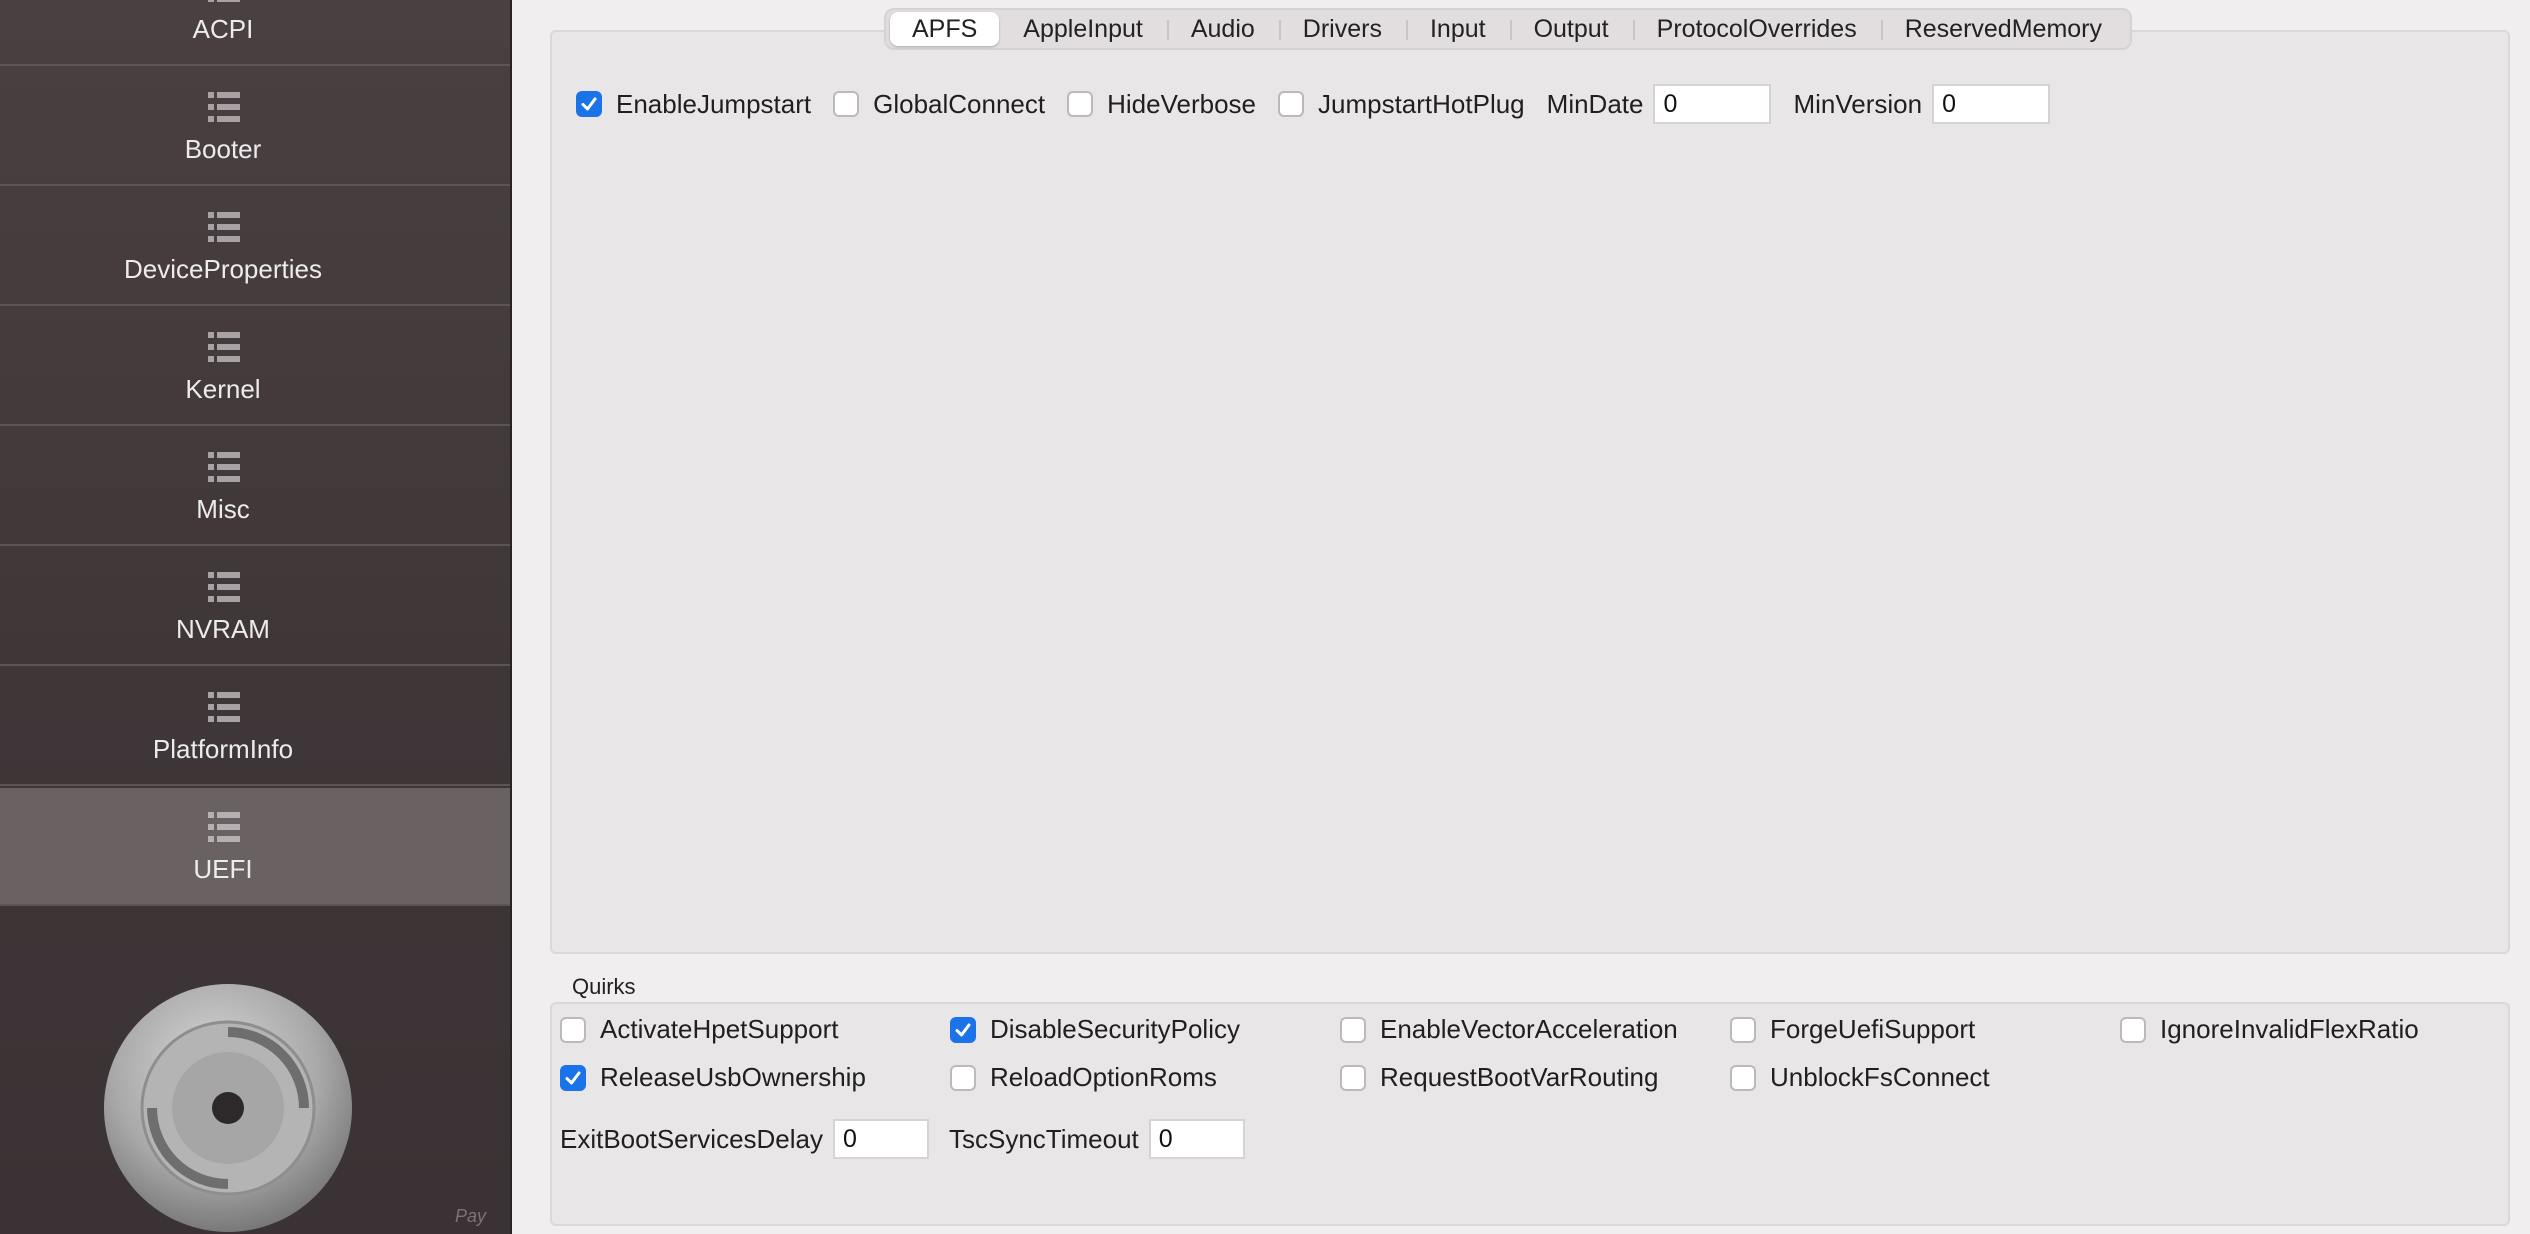  I want to click on release-usb-ownership-checkbox, so click(573, 1077).